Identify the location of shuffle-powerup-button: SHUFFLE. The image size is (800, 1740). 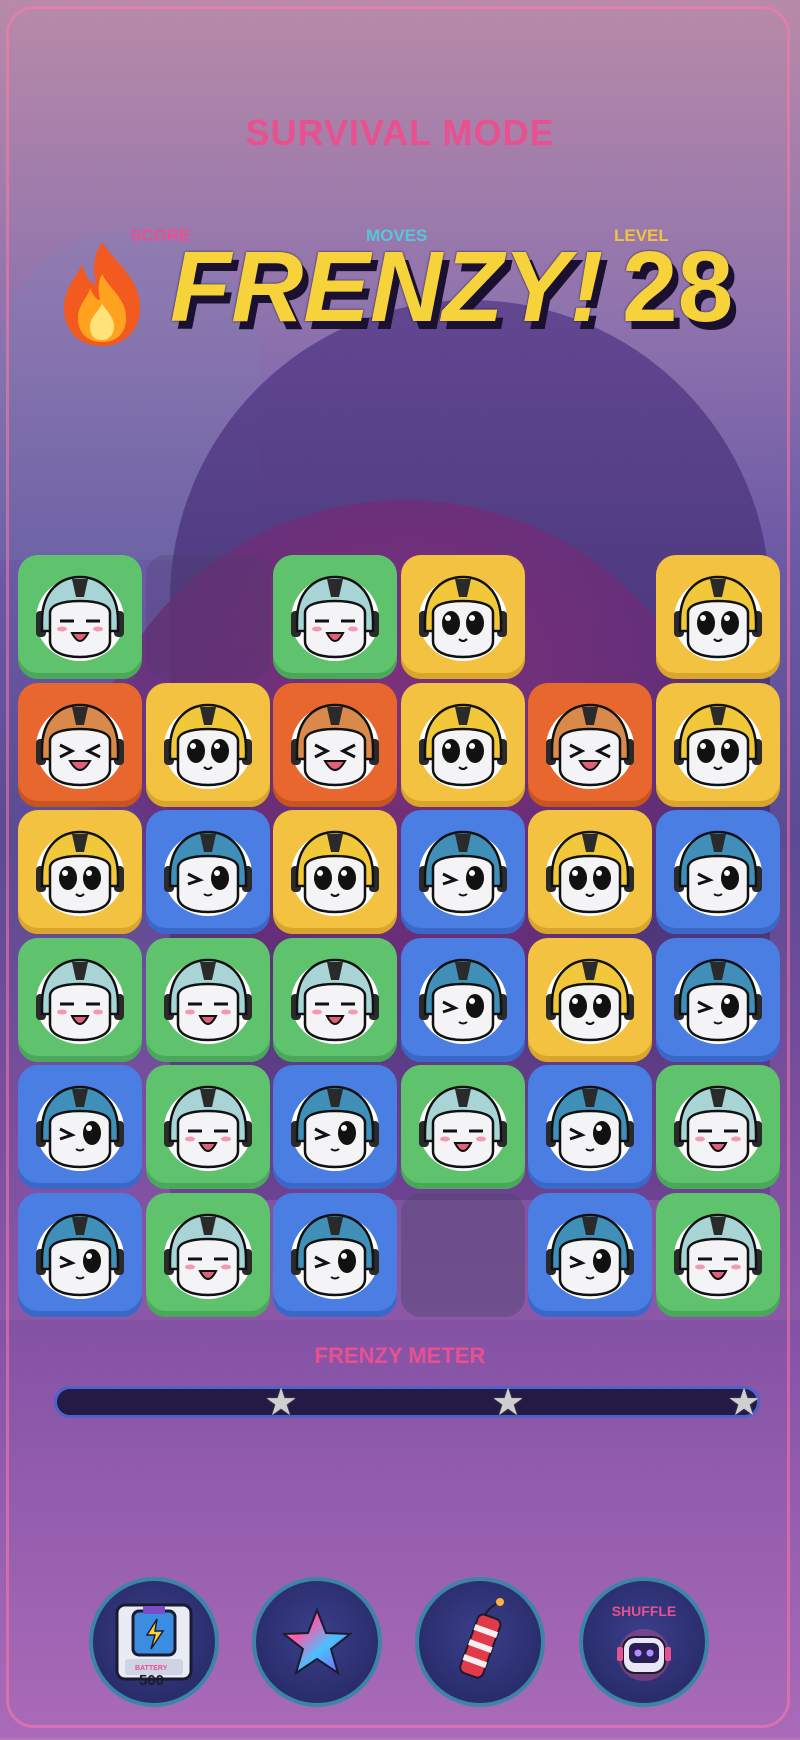
(644, 1642).